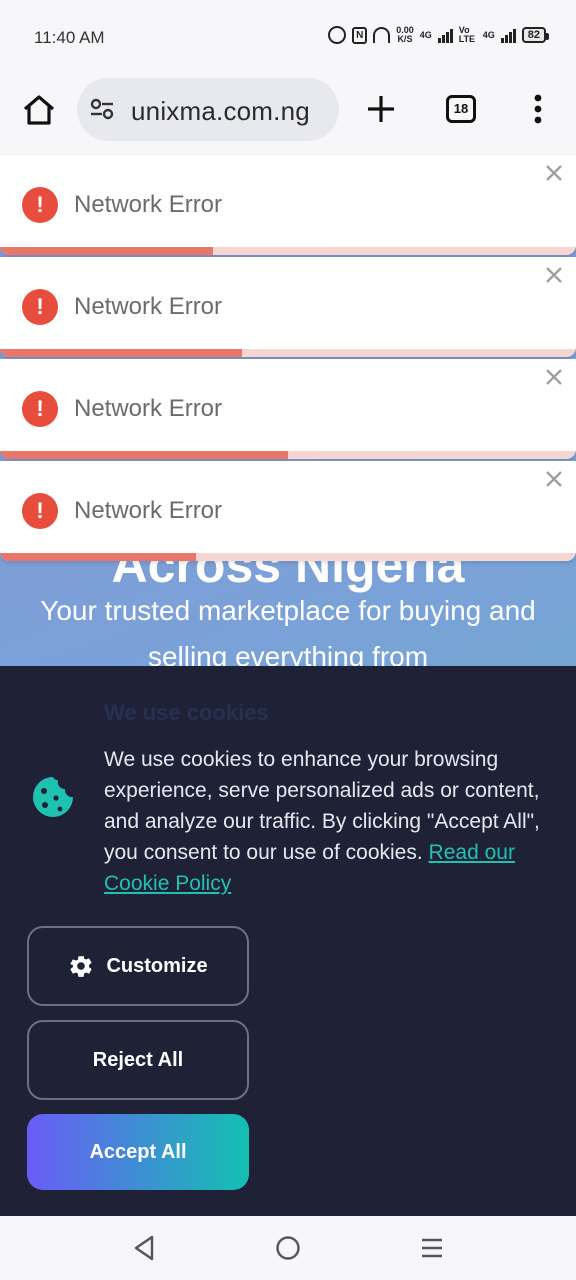 This screenshot has height=1280, width=576. What do you see at coordinates (508, 35) in the screenshot?
I see `sim2-signal-icon` at bounding box center [508, 35].